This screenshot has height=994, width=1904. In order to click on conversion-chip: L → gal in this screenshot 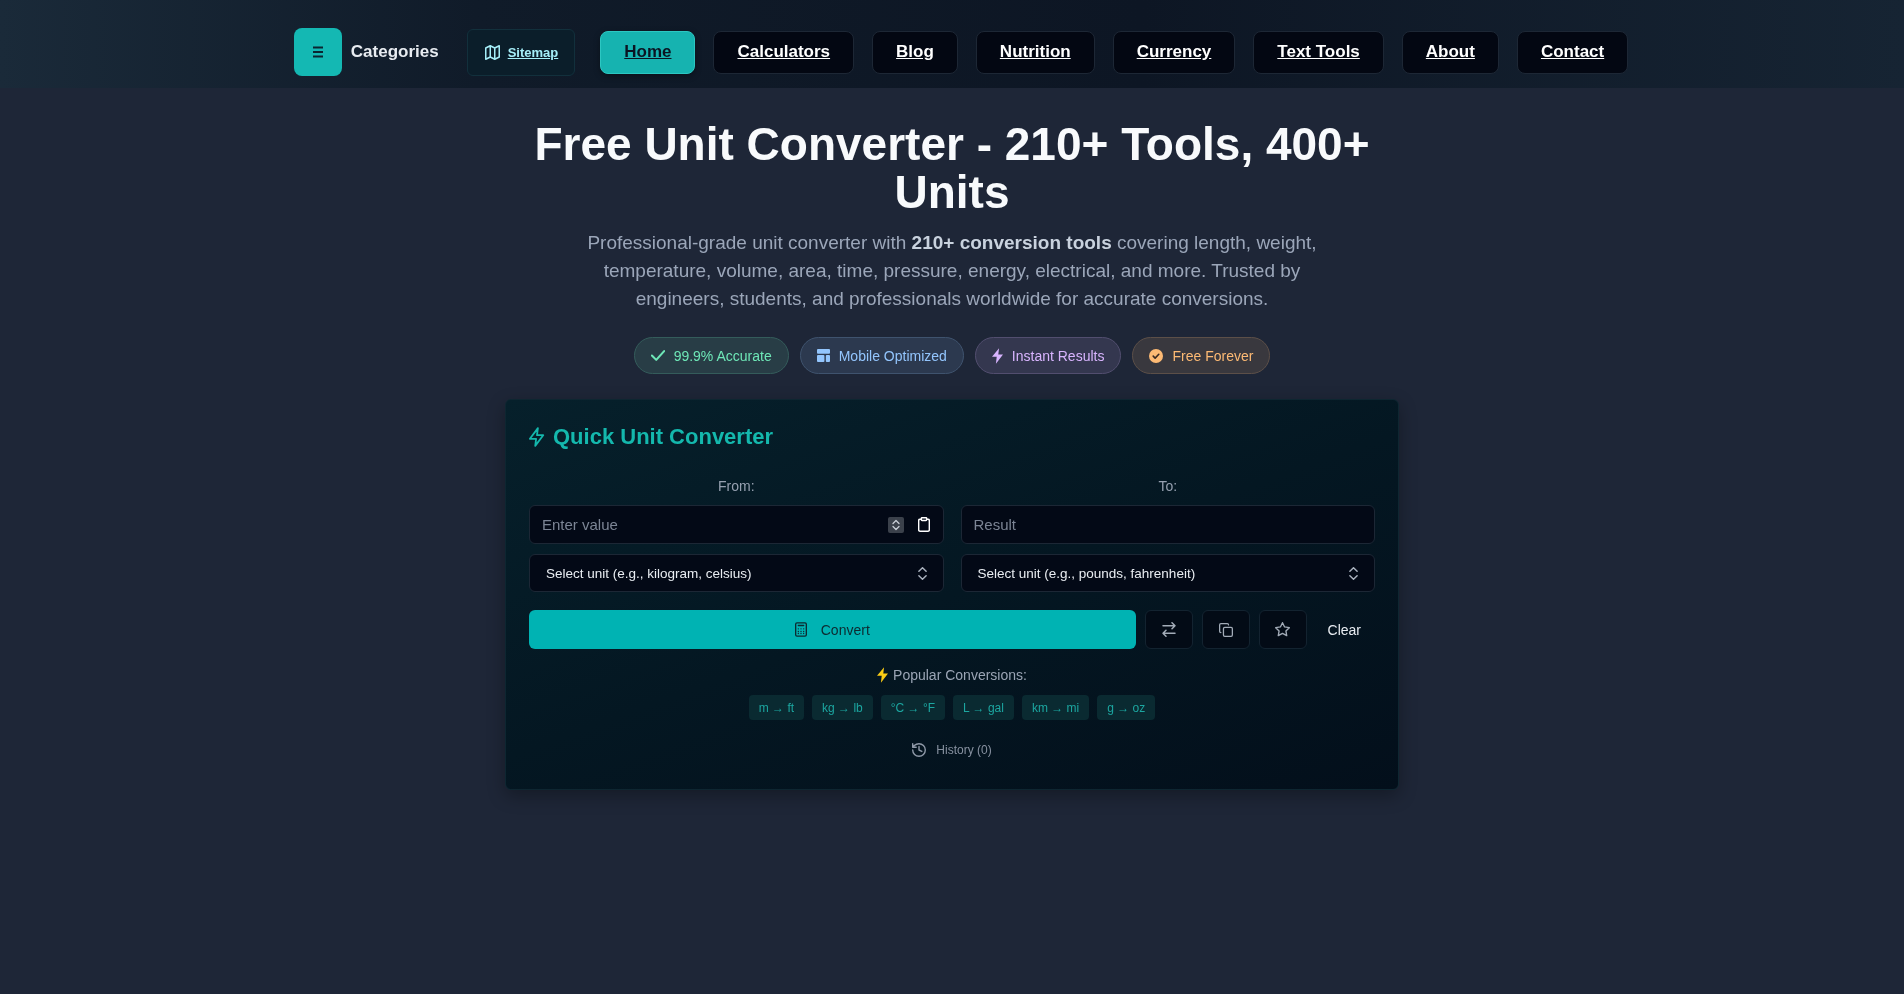, I will do `click(983, 707)`.